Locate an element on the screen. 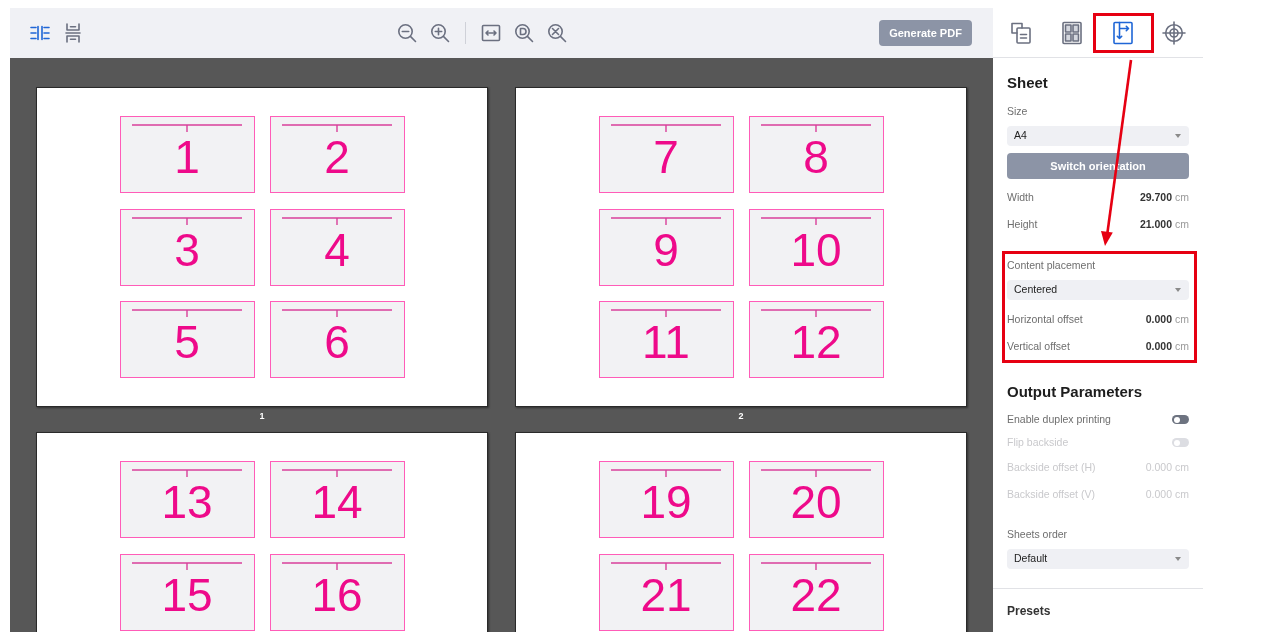 Image resolution: width=1280 pixels, height=643 pixels. toggle-label: Enable duplex printing is located at coordinates (1059, 419).